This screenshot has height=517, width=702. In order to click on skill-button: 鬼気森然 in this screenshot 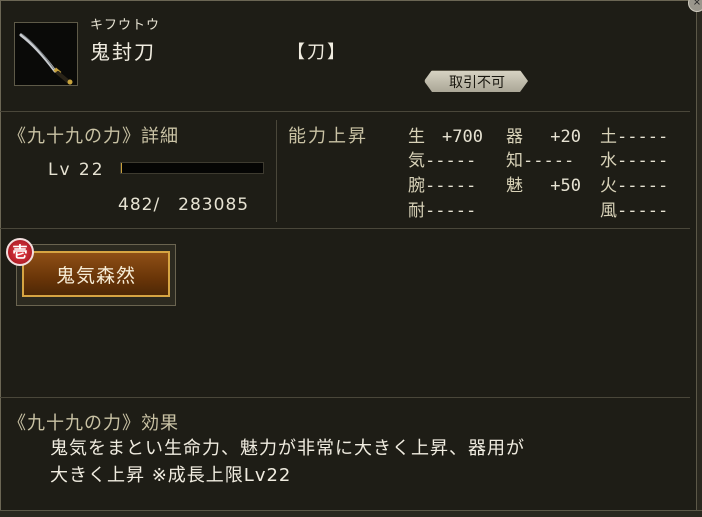, I will do `click(96, 274)`.